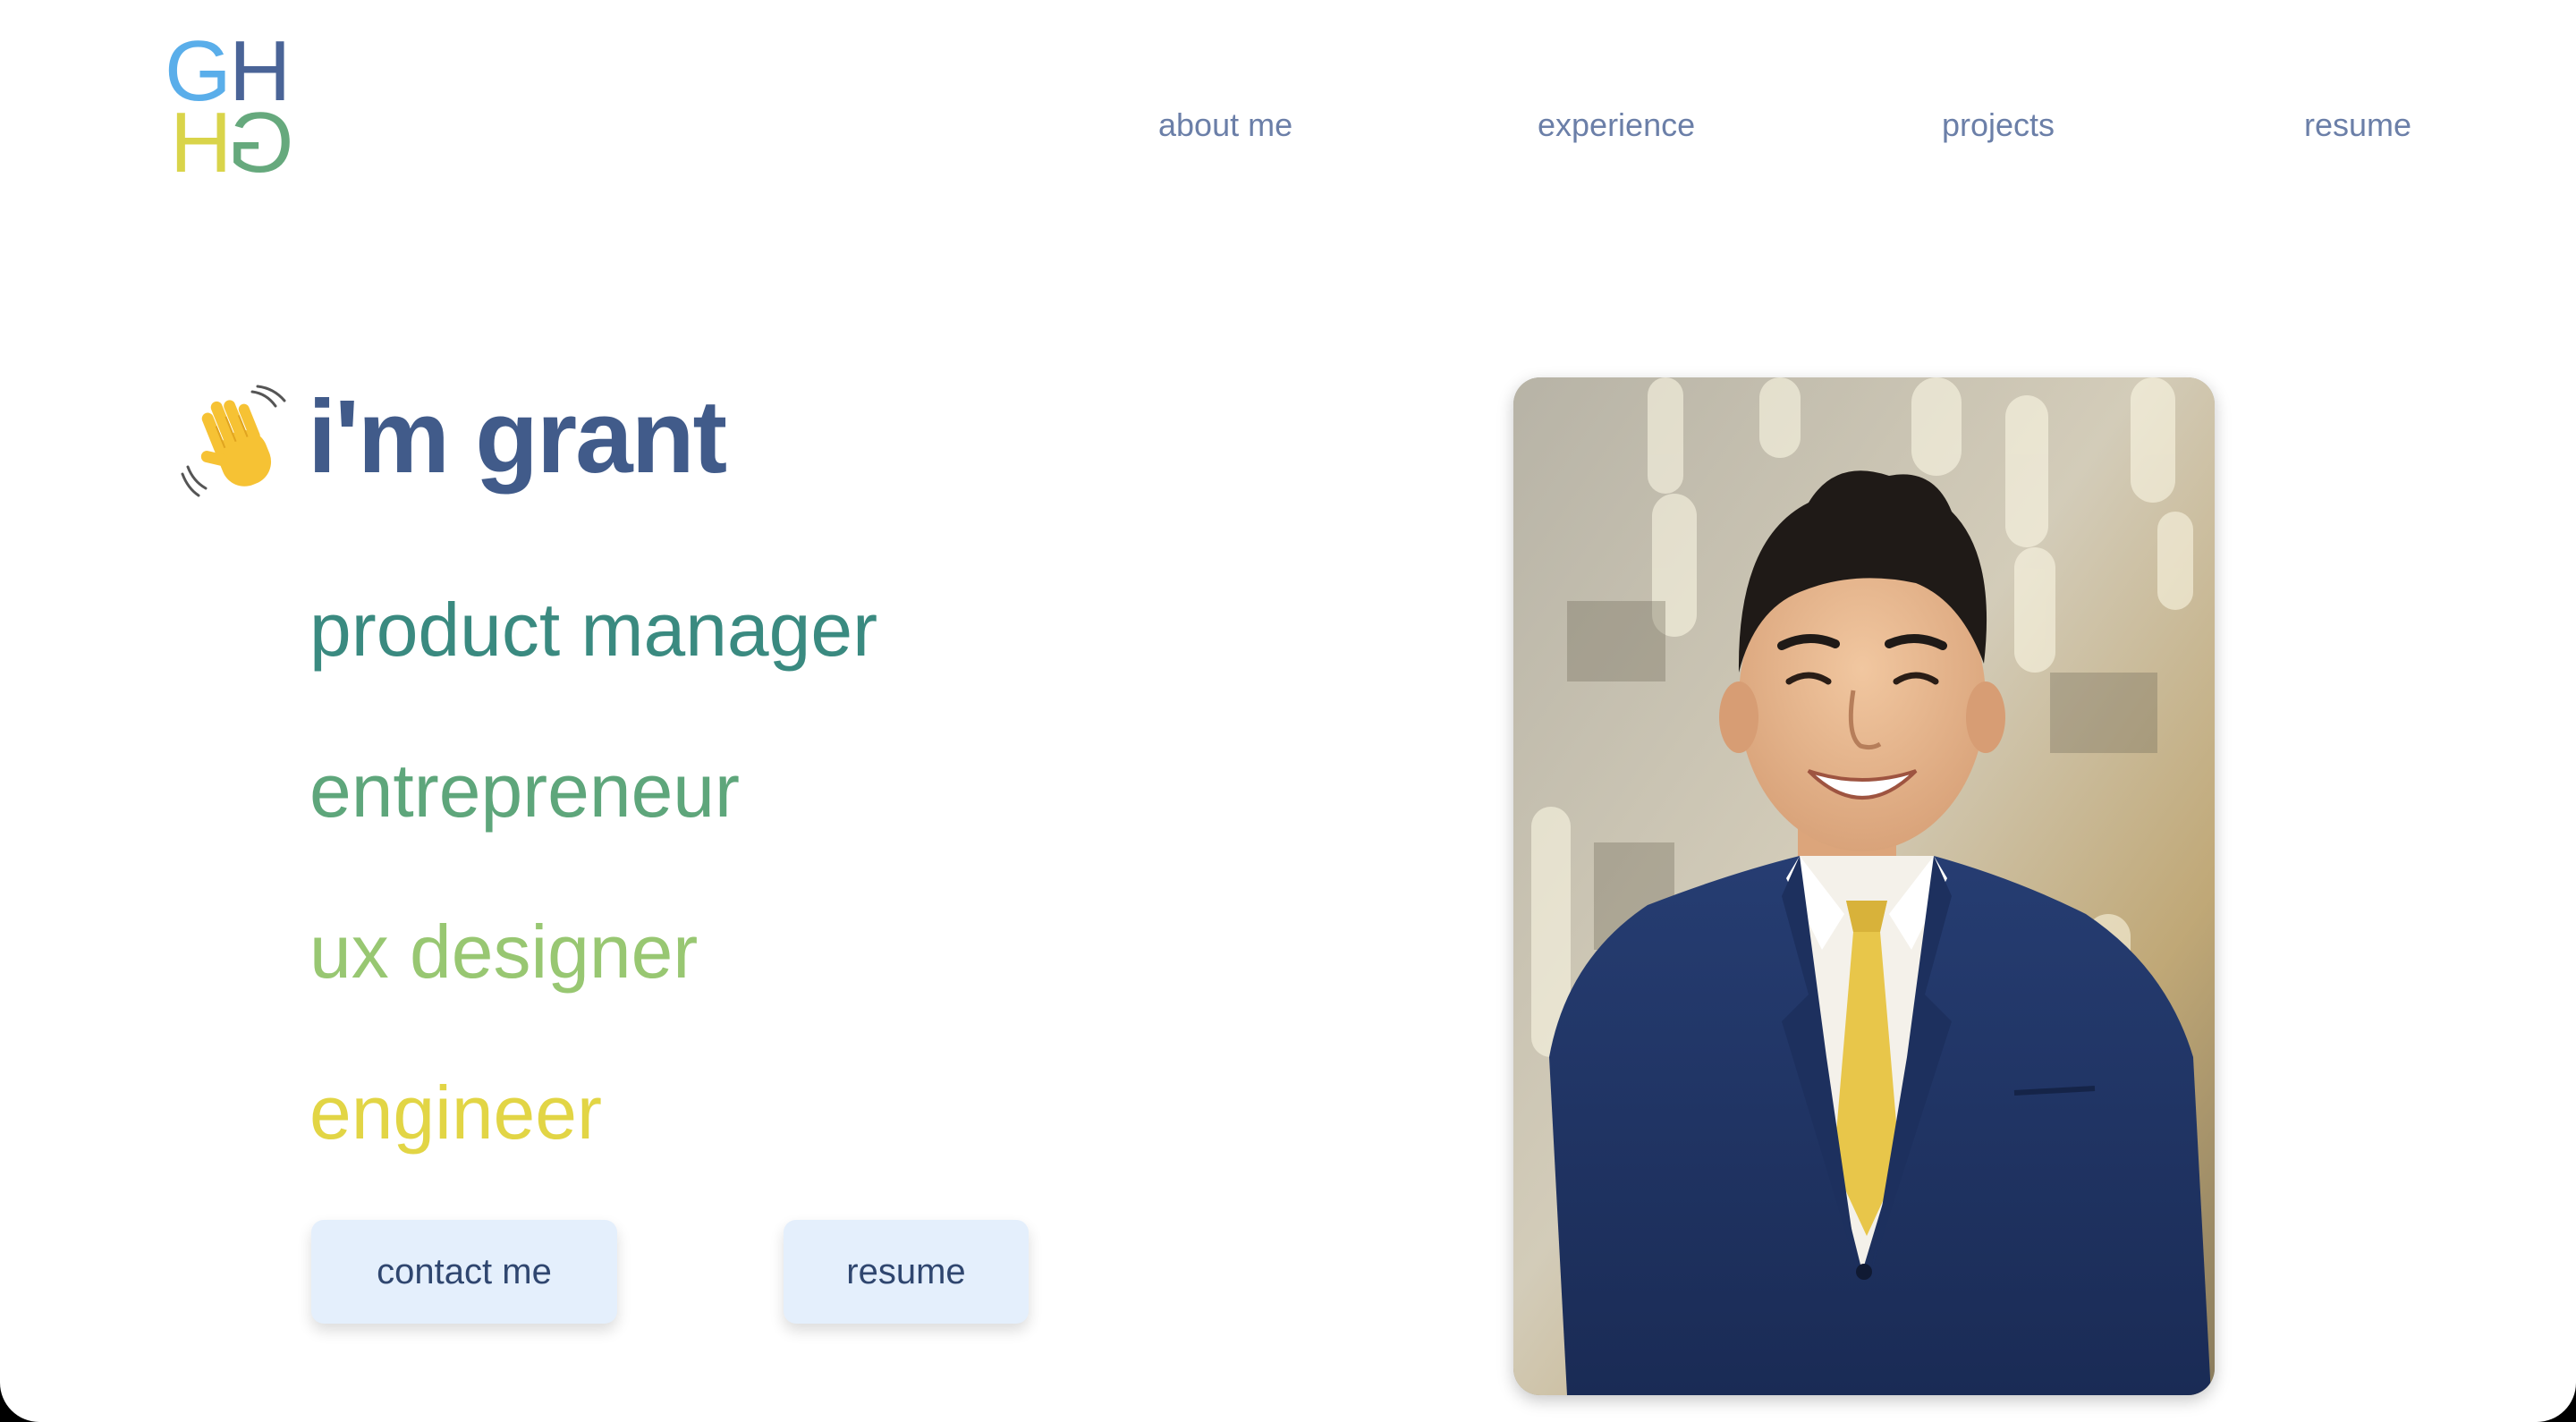 The height and width of the screenshot is (1422, 2576). What do you see at coordinates (464, 1272) in the screenshot?
I see `contact-me-button: contact me` at bounding box center [464, 1272].